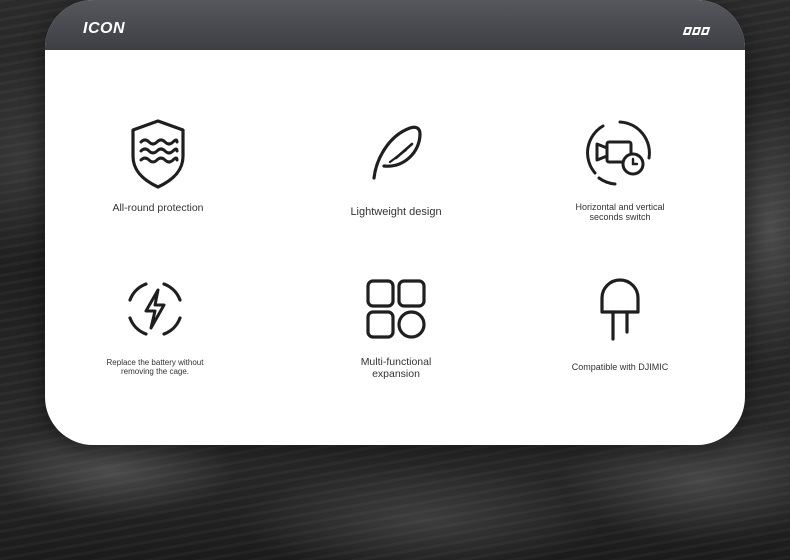 The height and width of the screenshot is (560, 790). I want to click on shield-waves-icon, so click(158, 154).